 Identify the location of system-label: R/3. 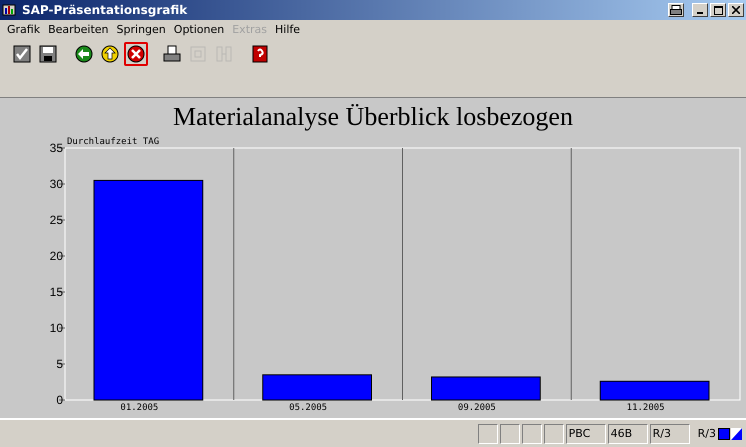
(707, 433).